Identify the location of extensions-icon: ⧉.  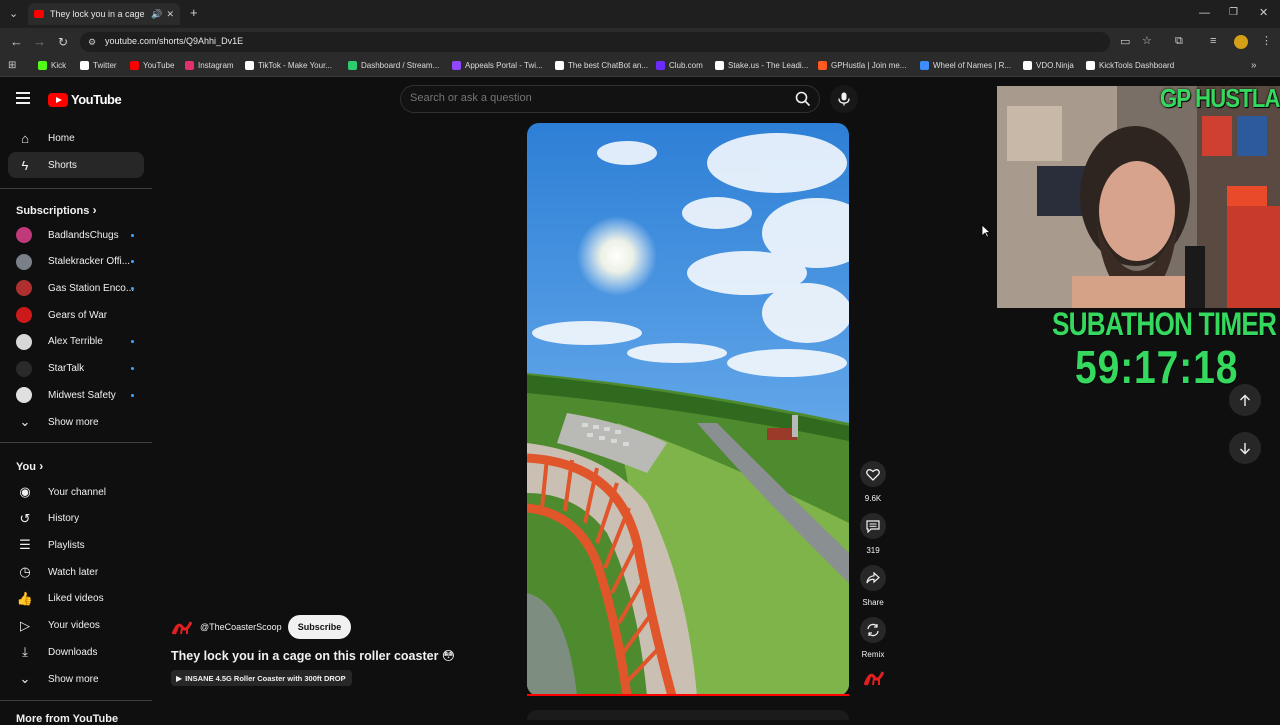
(1179, 41).